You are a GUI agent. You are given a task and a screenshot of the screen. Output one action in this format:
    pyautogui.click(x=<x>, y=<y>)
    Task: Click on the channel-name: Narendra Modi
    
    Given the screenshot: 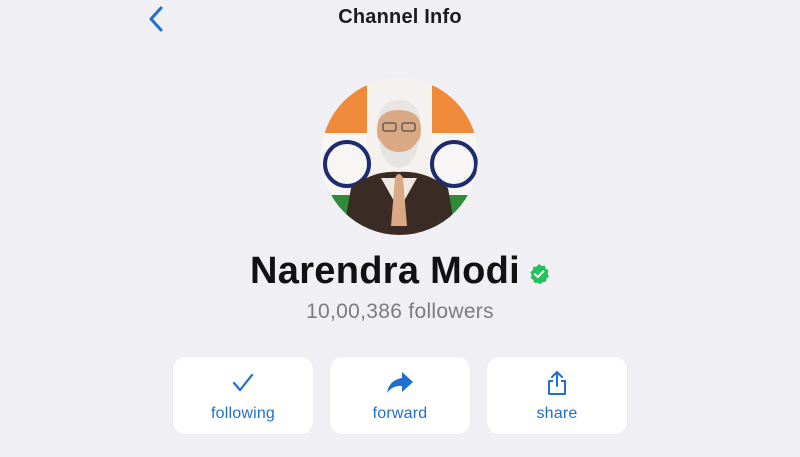 What is the action you would take?
    pyautogui.click(x=385, y=271)
    